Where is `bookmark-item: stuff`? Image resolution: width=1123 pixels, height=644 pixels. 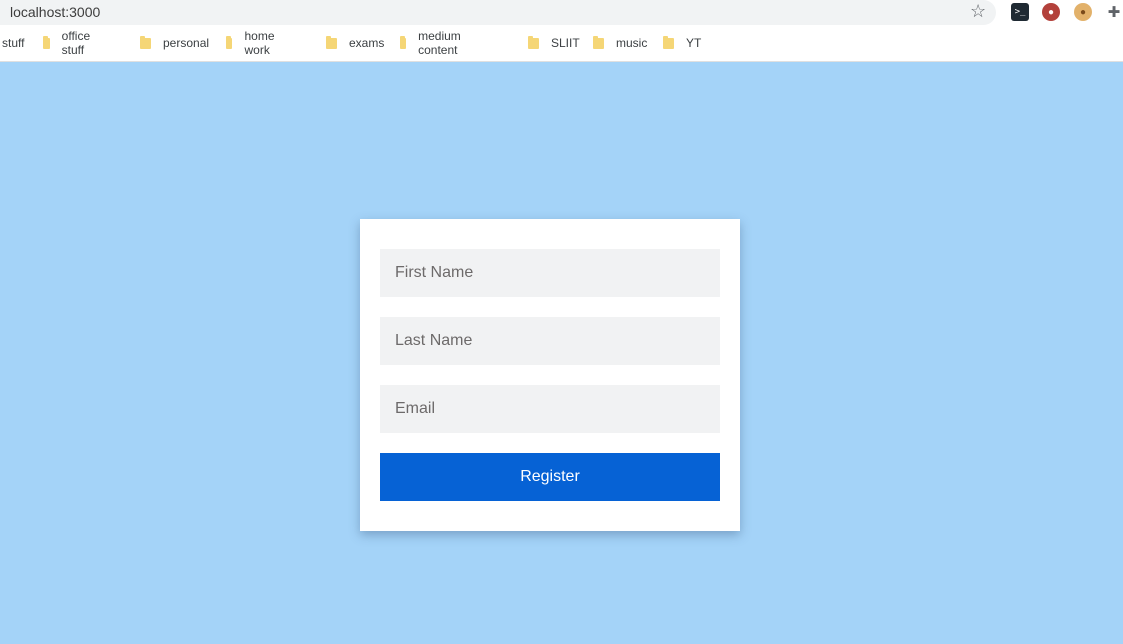 bookmark-item: stuff is located at coordinates (13, 43).